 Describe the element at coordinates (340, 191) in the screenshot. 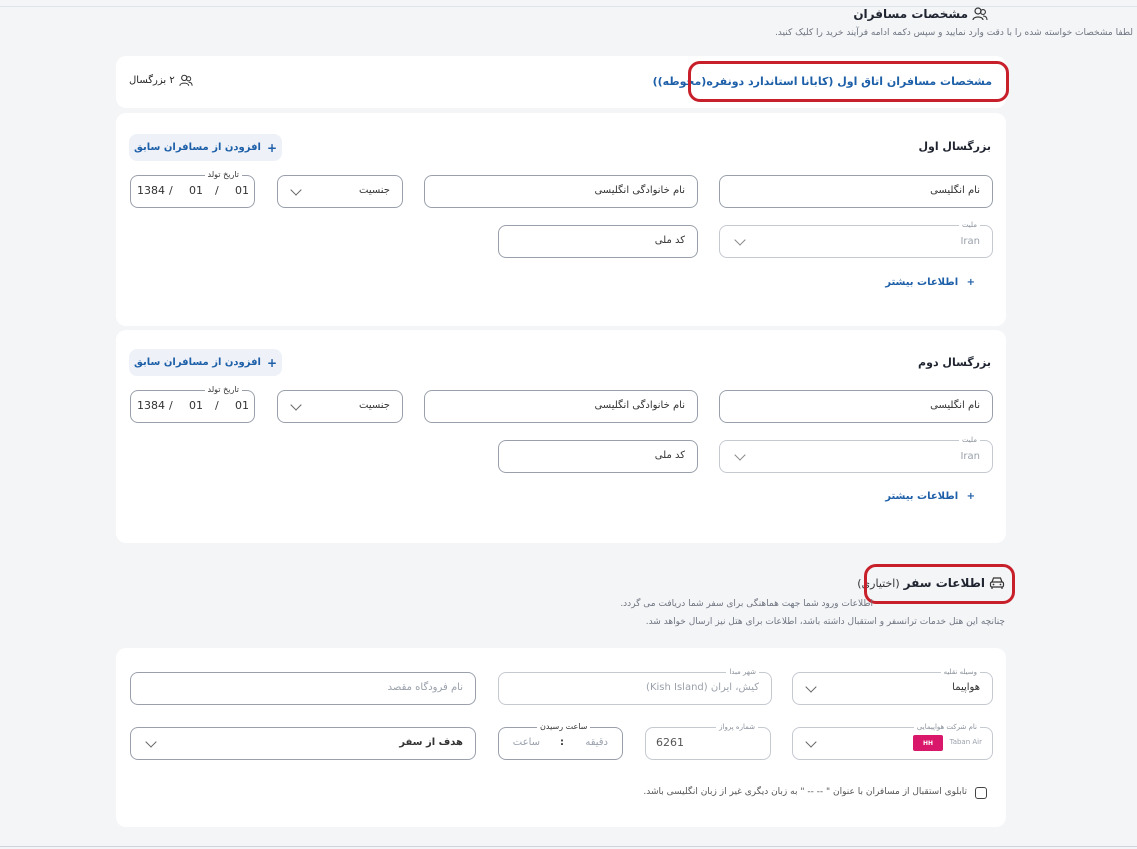

I see `adult-1-gender-select: جنسیت` at that location.